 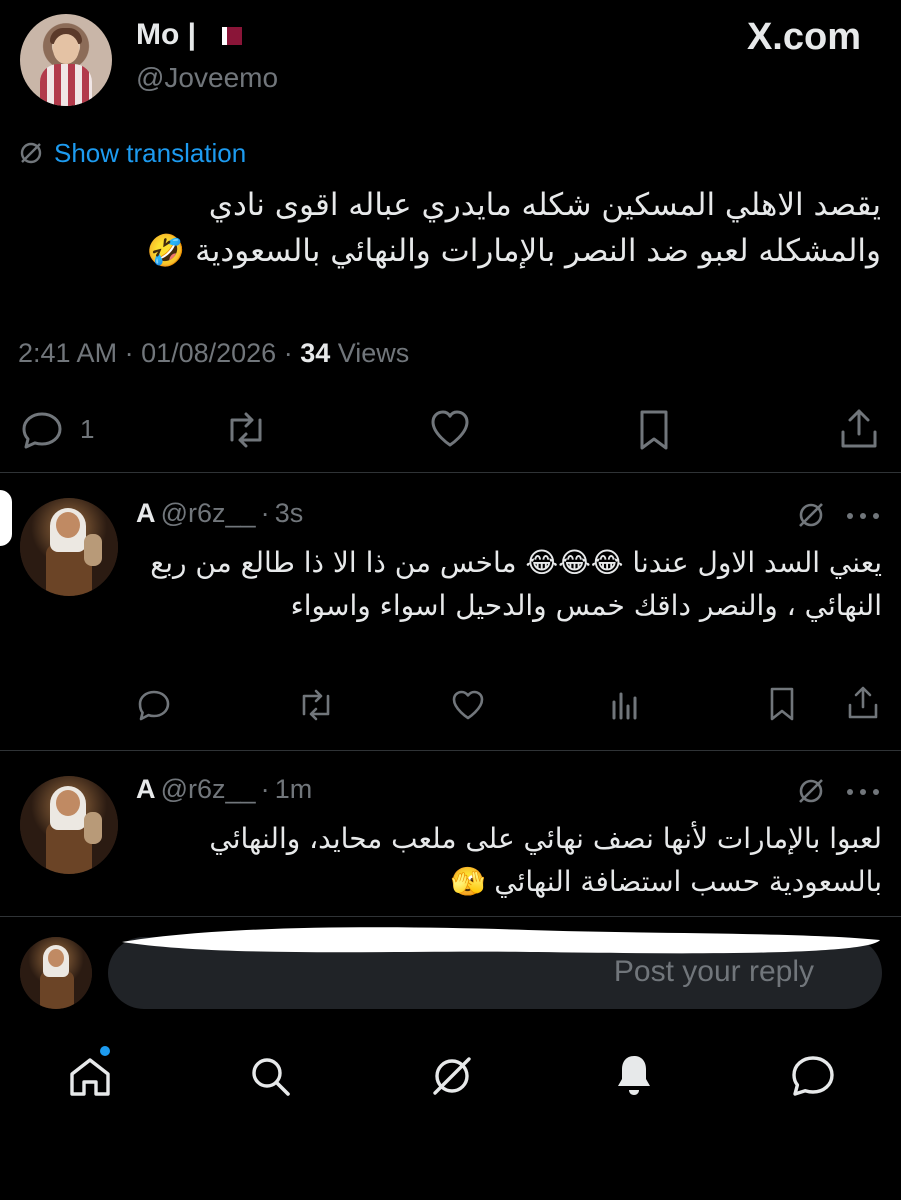 What do you see at coordinates (501, 940) in the screenshot?
I see `redaction-scribble` at bounding box center [501, 940].